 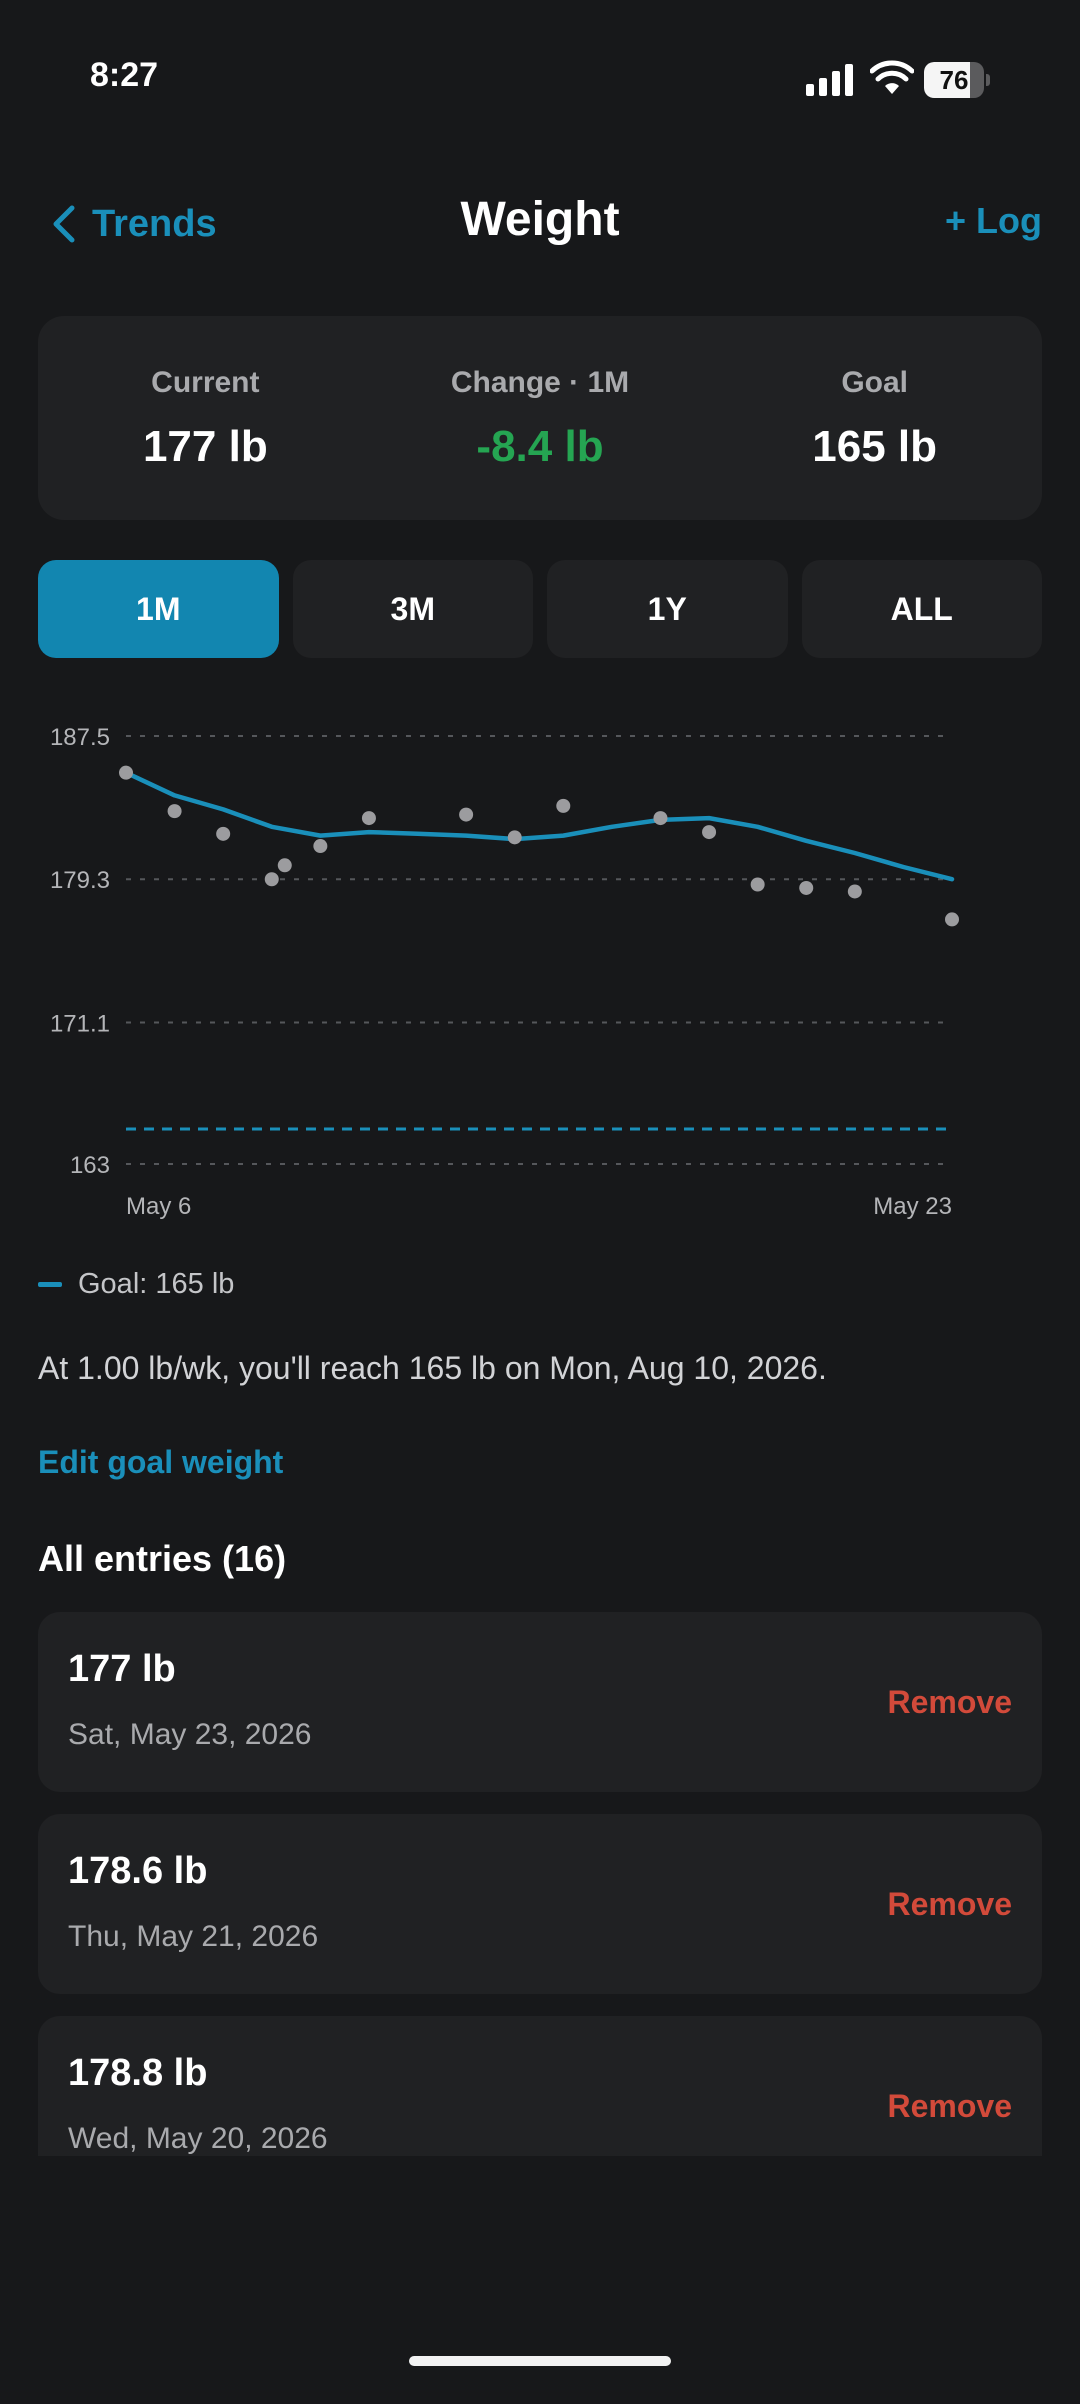 What do you see at coordinates (667, 609) in the screenshot?
I see `range-tab-1y: 1Y` at bounding box center [667, 609].